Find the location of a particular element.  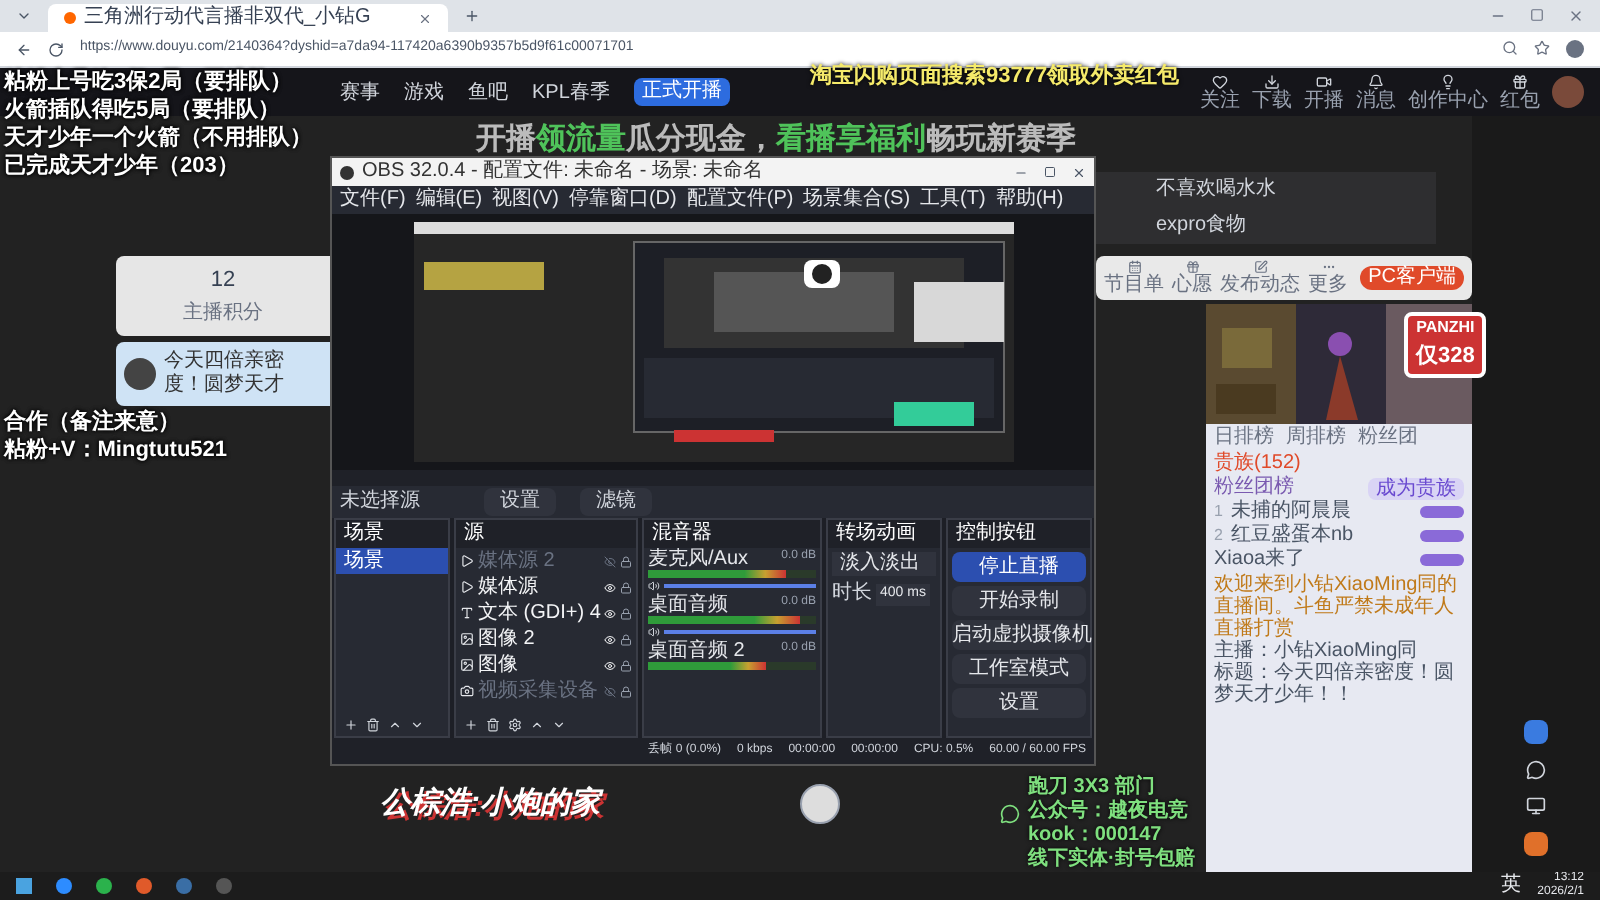

star-icon is located at coordinates (1542, 48).